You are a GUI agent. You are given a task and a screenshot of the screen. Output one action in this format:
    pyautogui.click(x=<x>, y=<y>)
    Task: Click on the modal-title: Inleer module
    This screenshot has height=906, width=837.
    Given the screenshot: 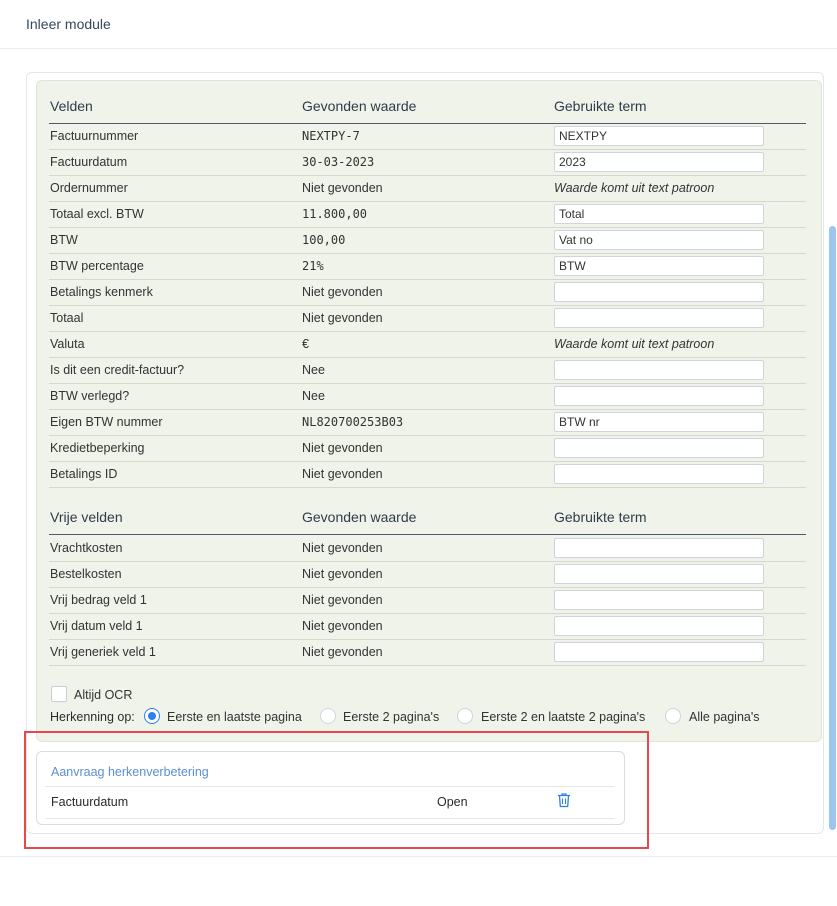 What is the action you would take?
    pyautogui.click(x=68, y=24)
    